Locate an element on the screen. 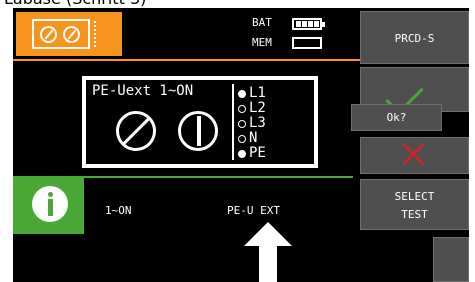 This screenshot has height=282, width=475. select-test-button: SELECT TEST is located at coordinates (414, 204).